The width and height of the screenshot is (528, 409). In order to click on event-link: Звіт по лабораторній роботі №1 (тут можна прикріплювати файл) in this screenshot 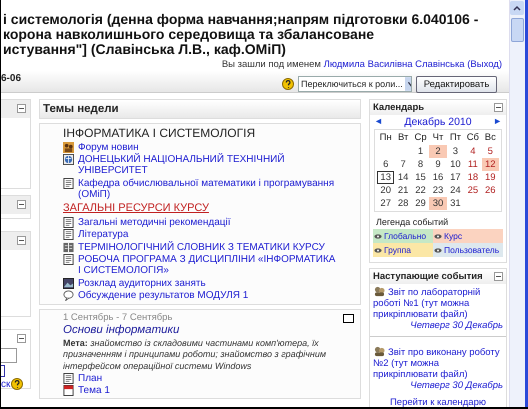, I will do `click(438, 303)`.